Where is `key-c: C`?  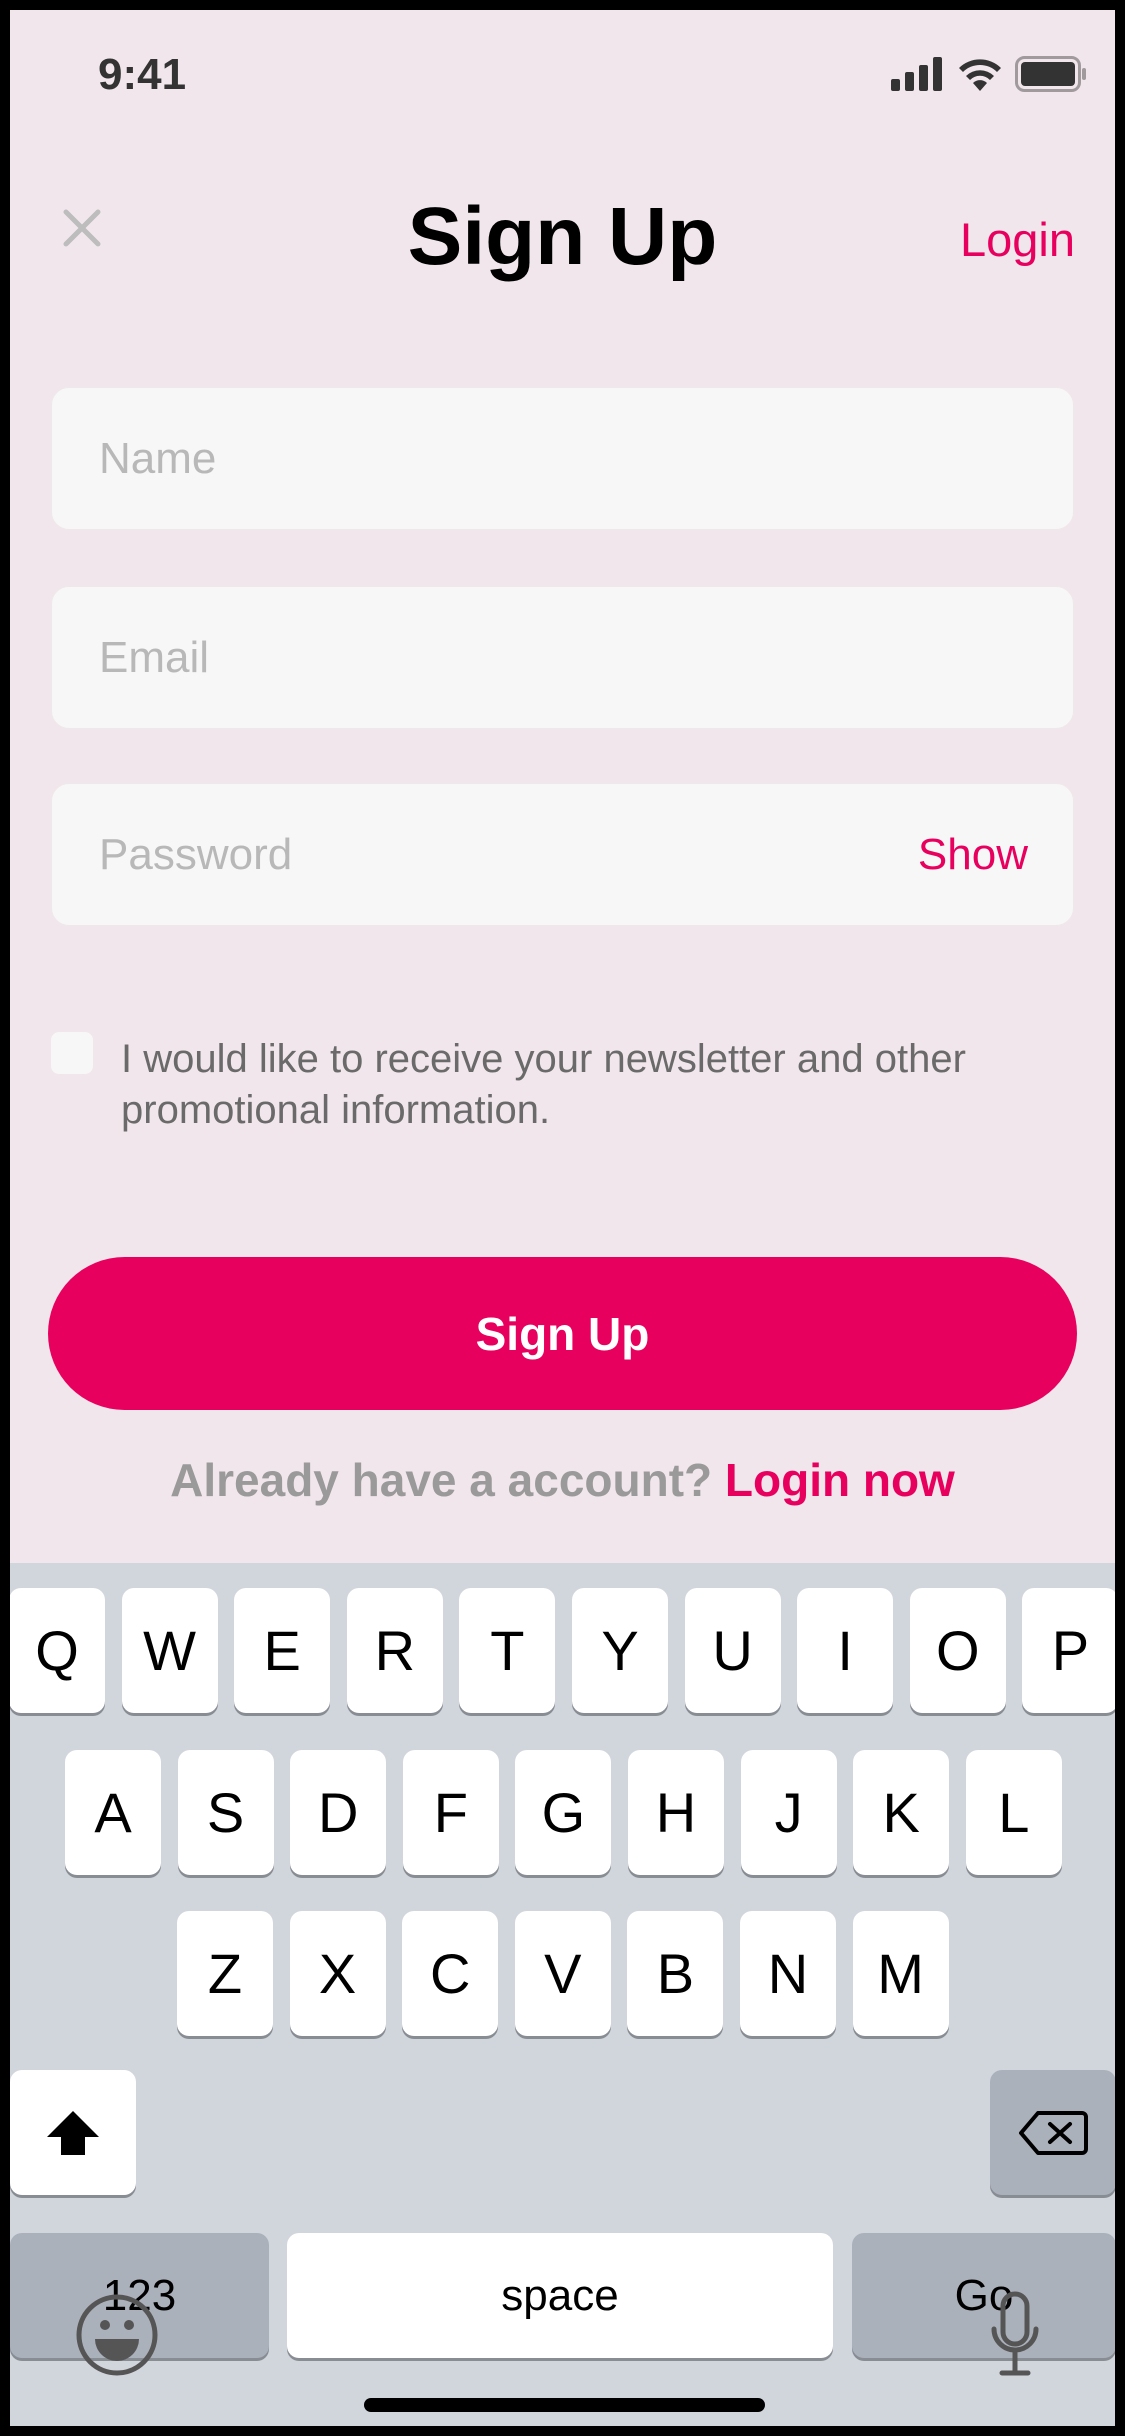 key-c: C is located at coordinates (450, 1973).